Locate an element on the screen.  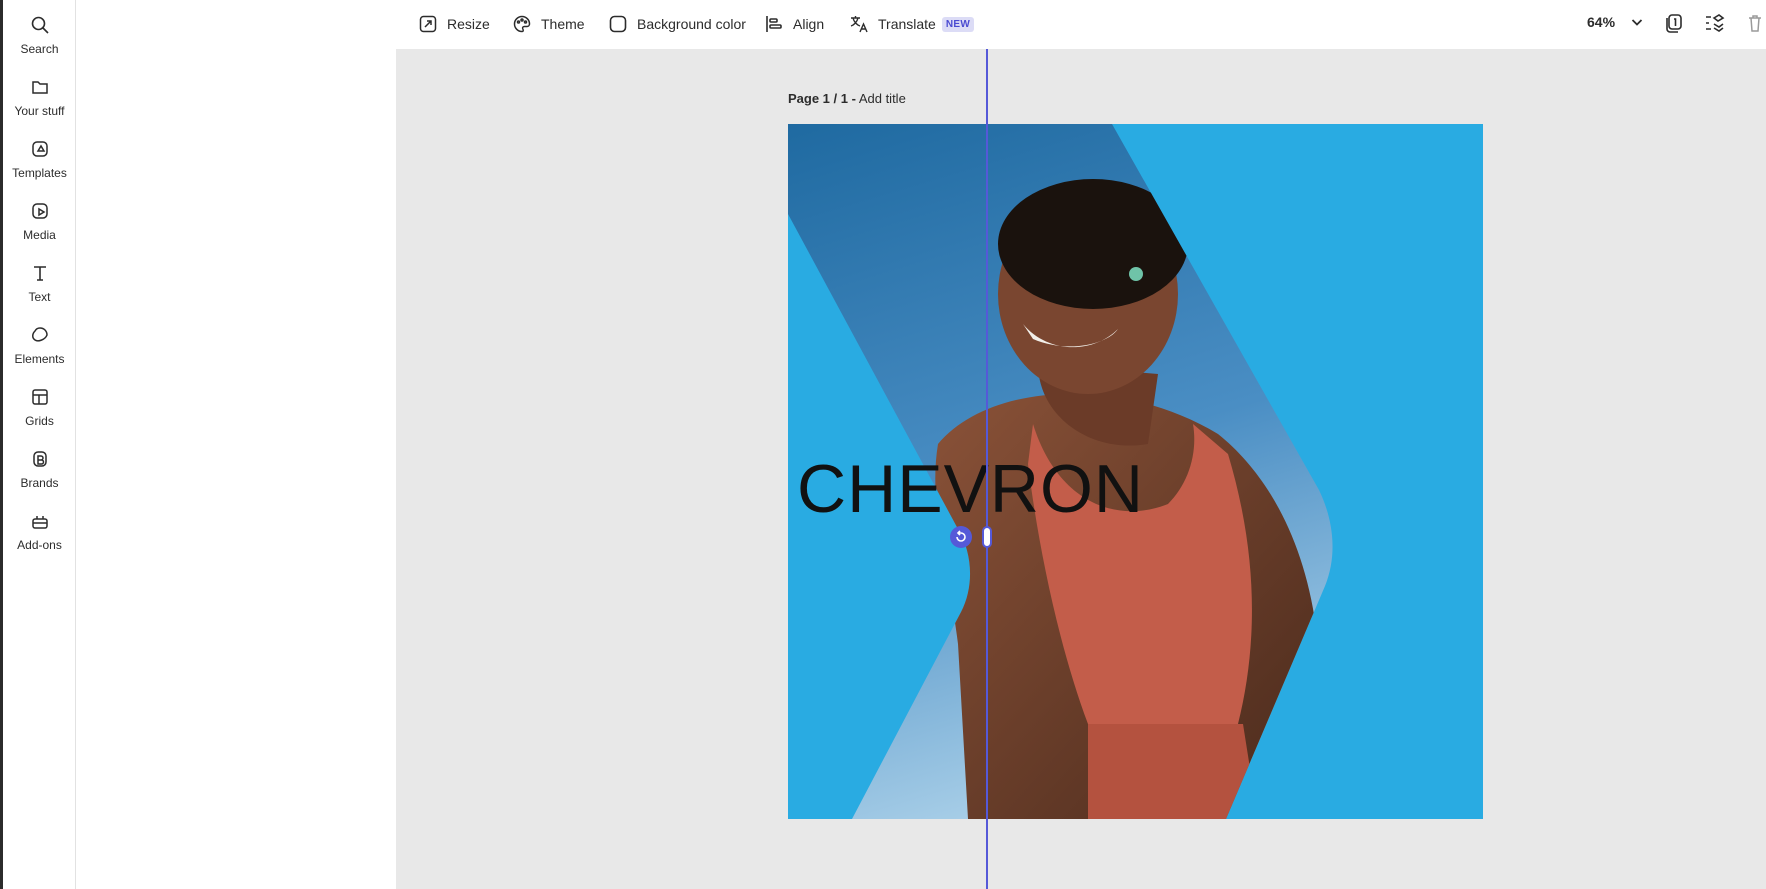
rail-item-media: Media is located at coordinates (39, 227).